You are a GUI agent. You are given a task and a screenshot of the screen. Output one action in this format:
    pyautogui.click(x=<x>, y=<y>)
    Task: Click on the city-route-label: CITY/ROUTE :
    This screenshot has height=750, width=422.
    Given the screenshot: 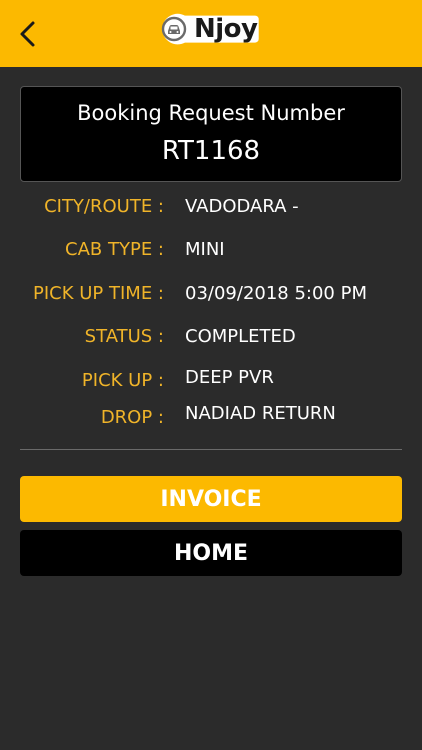 What is the action you would take?
    pyautogui.click(x=104, y=206)
    